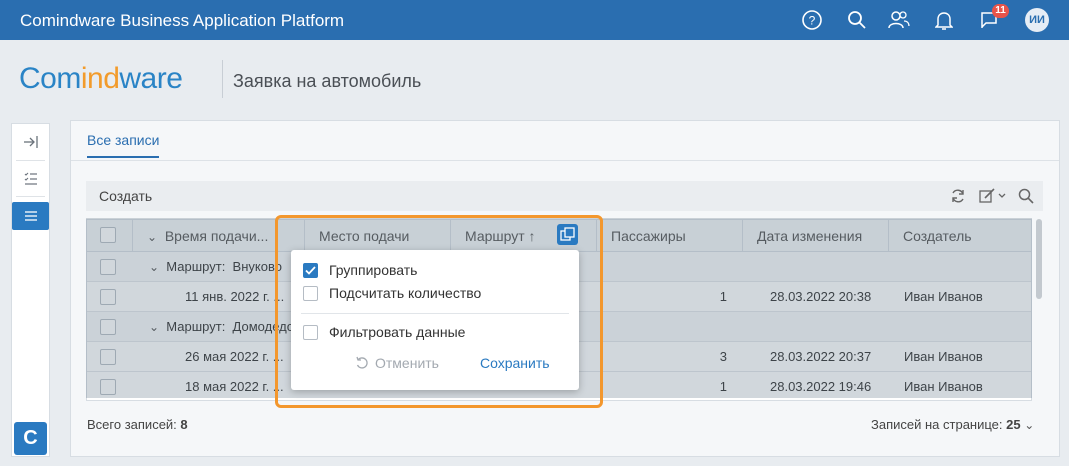 The image size is (1069, 466). Describe the element at coordinates (944, 20) in the screenshot. I see `bell-icon` at that location.